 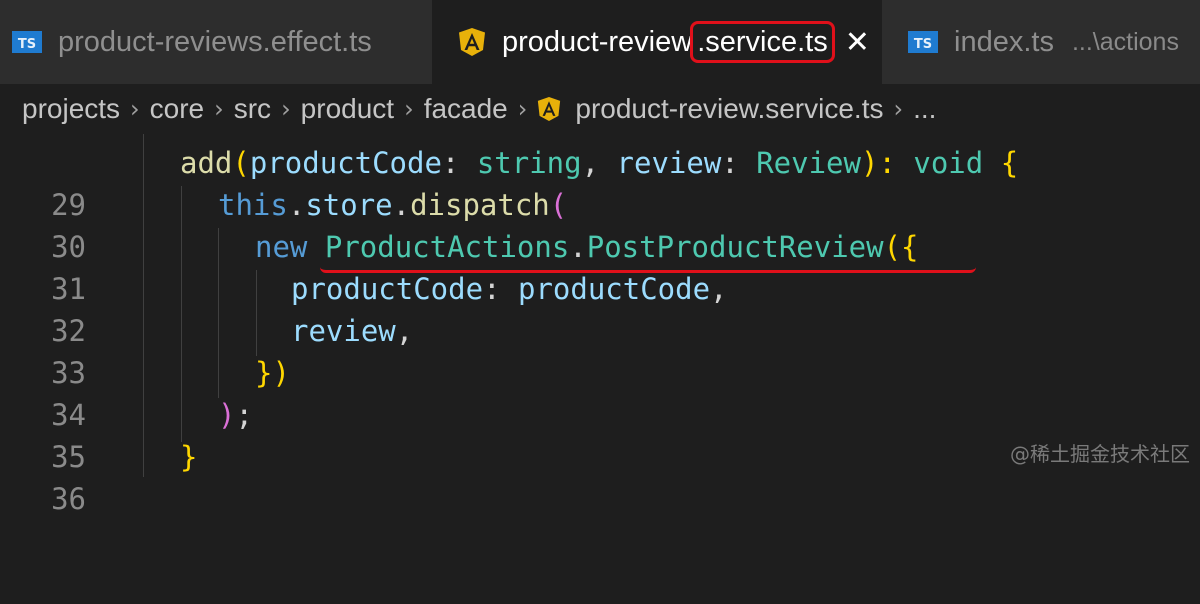 I want to click on tab-label-prefix: product-review, so click(x=597, y=42).